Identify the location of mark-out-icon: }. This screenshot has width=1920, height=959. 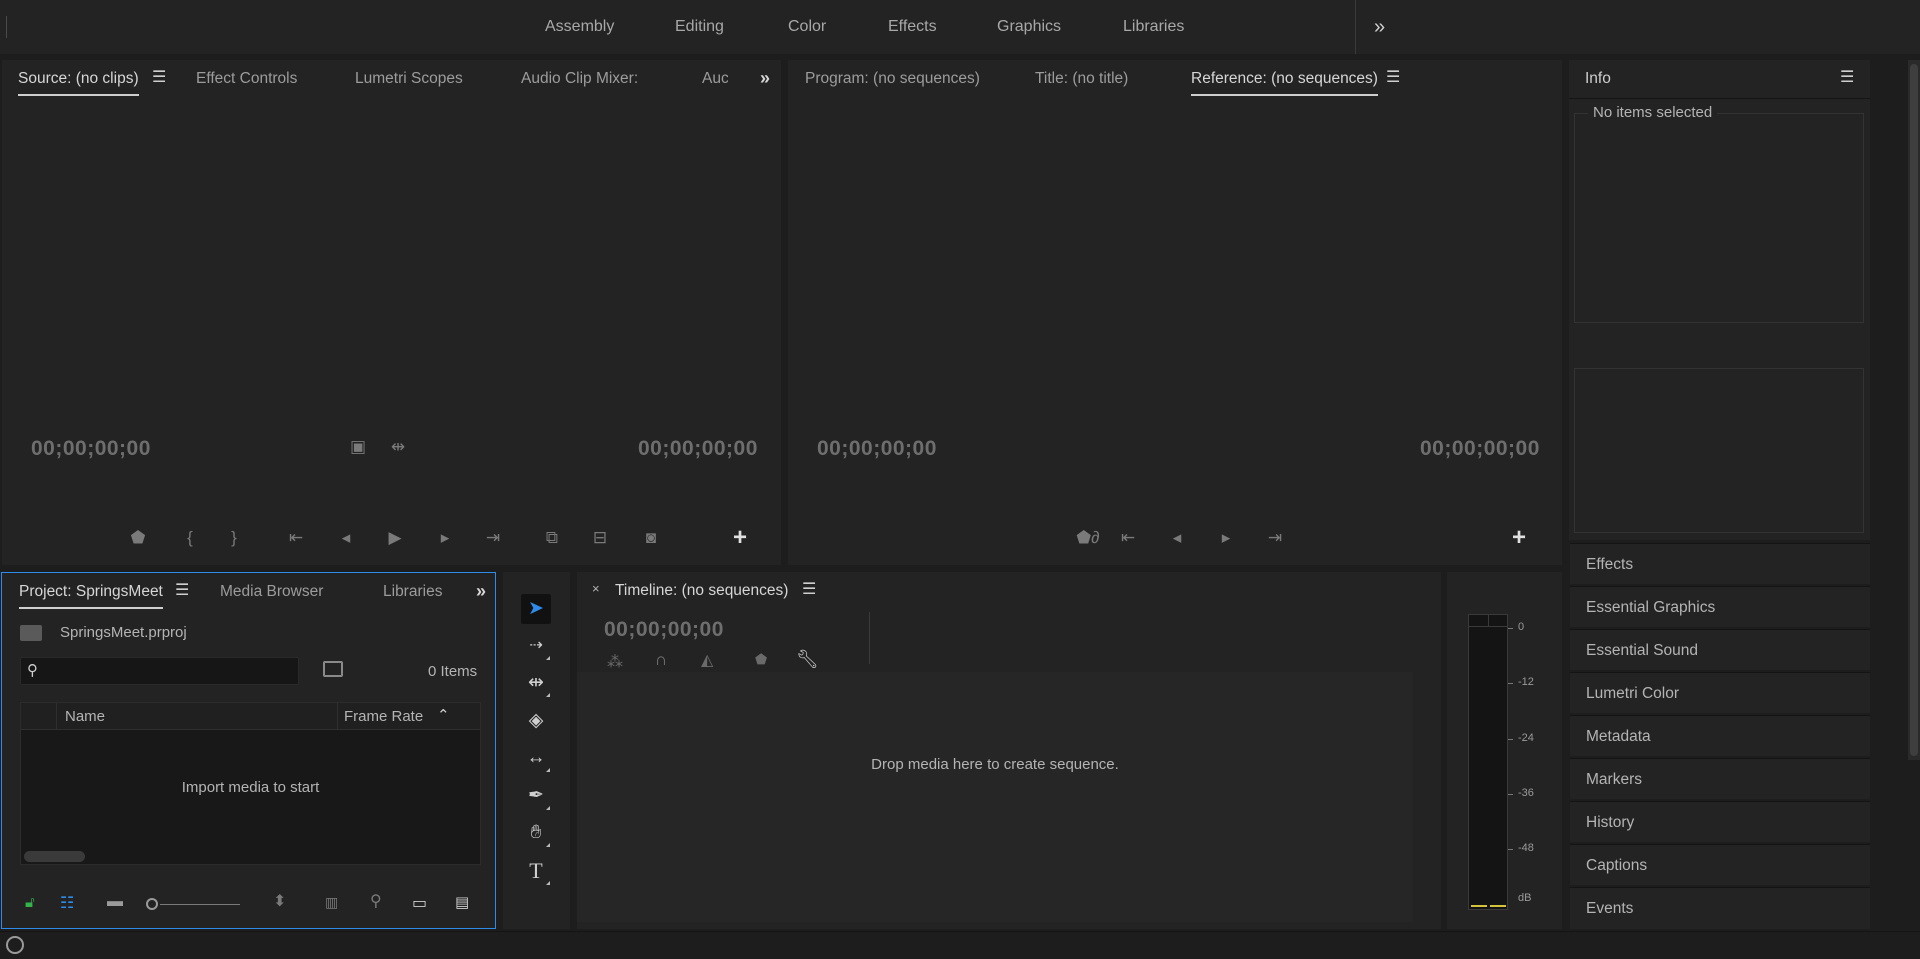
(234, 538).